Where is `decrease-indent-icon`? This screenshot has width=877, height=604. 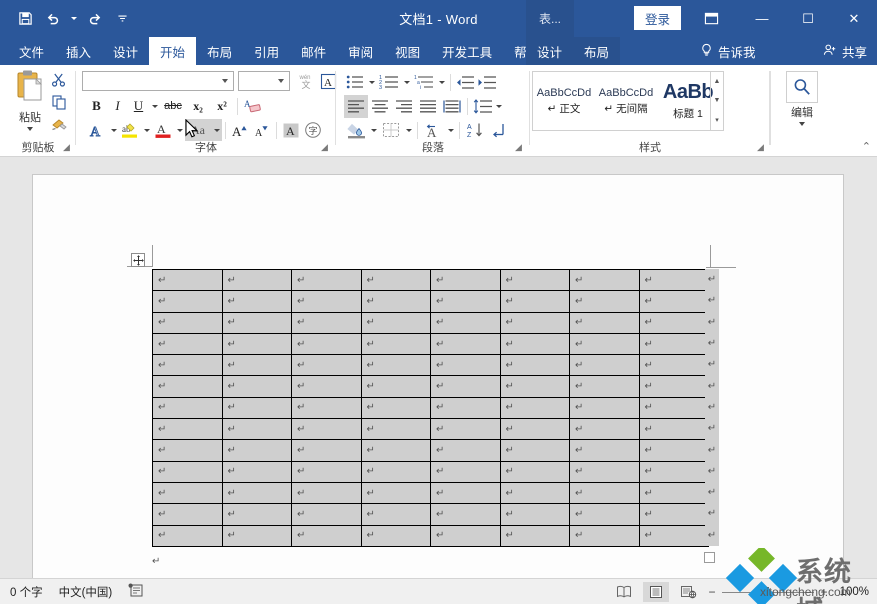 decrease-indent-icon is located at coordinates (465, 82).